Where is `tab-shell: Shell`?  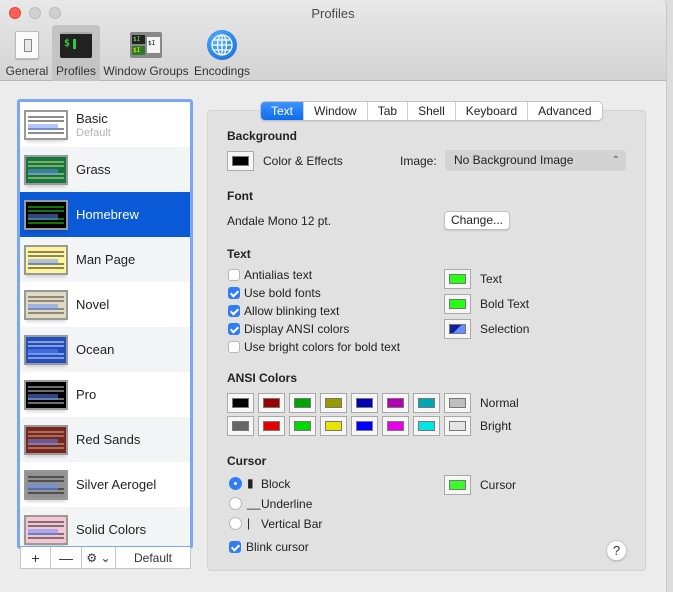 tab-shell: Shell is located at coordinates (432, 111).